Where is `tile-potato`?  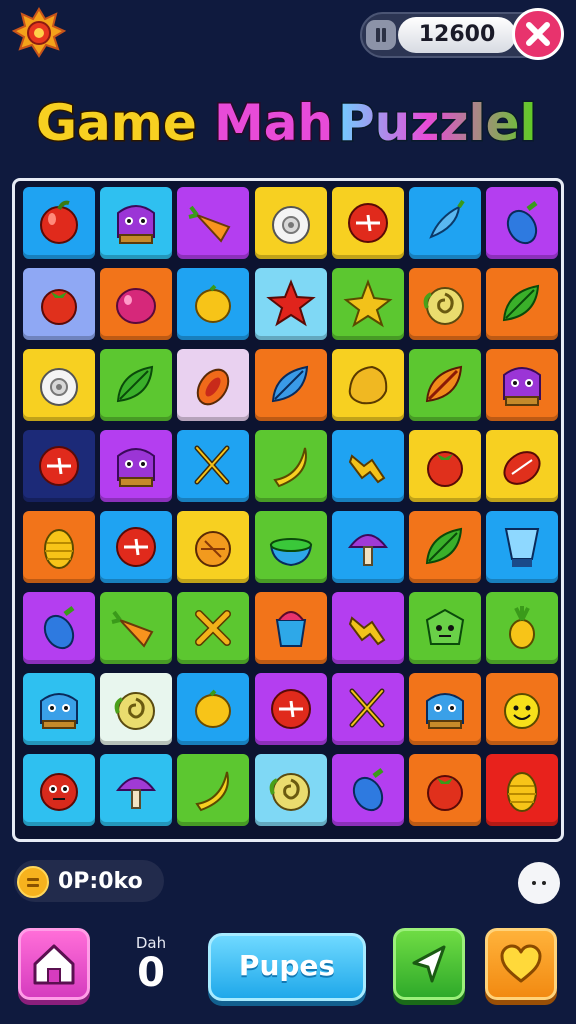 tile-potato is located at coordinates (367, 385).